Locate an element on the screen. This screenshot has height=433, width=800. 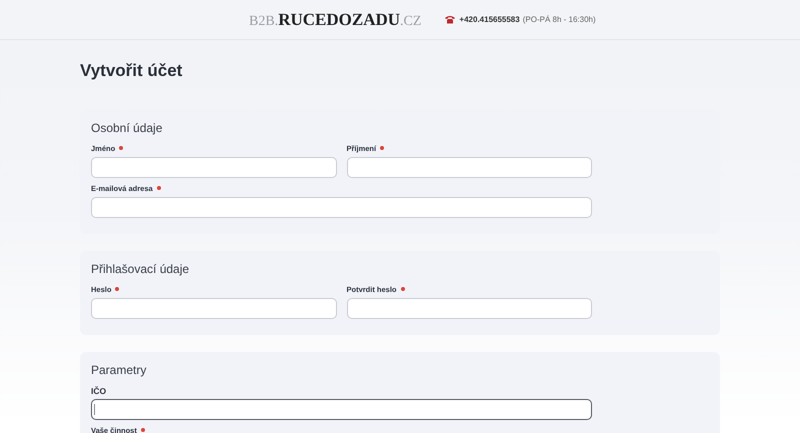
page-title: Vytvořit účet is located at coordinates (132, 71).